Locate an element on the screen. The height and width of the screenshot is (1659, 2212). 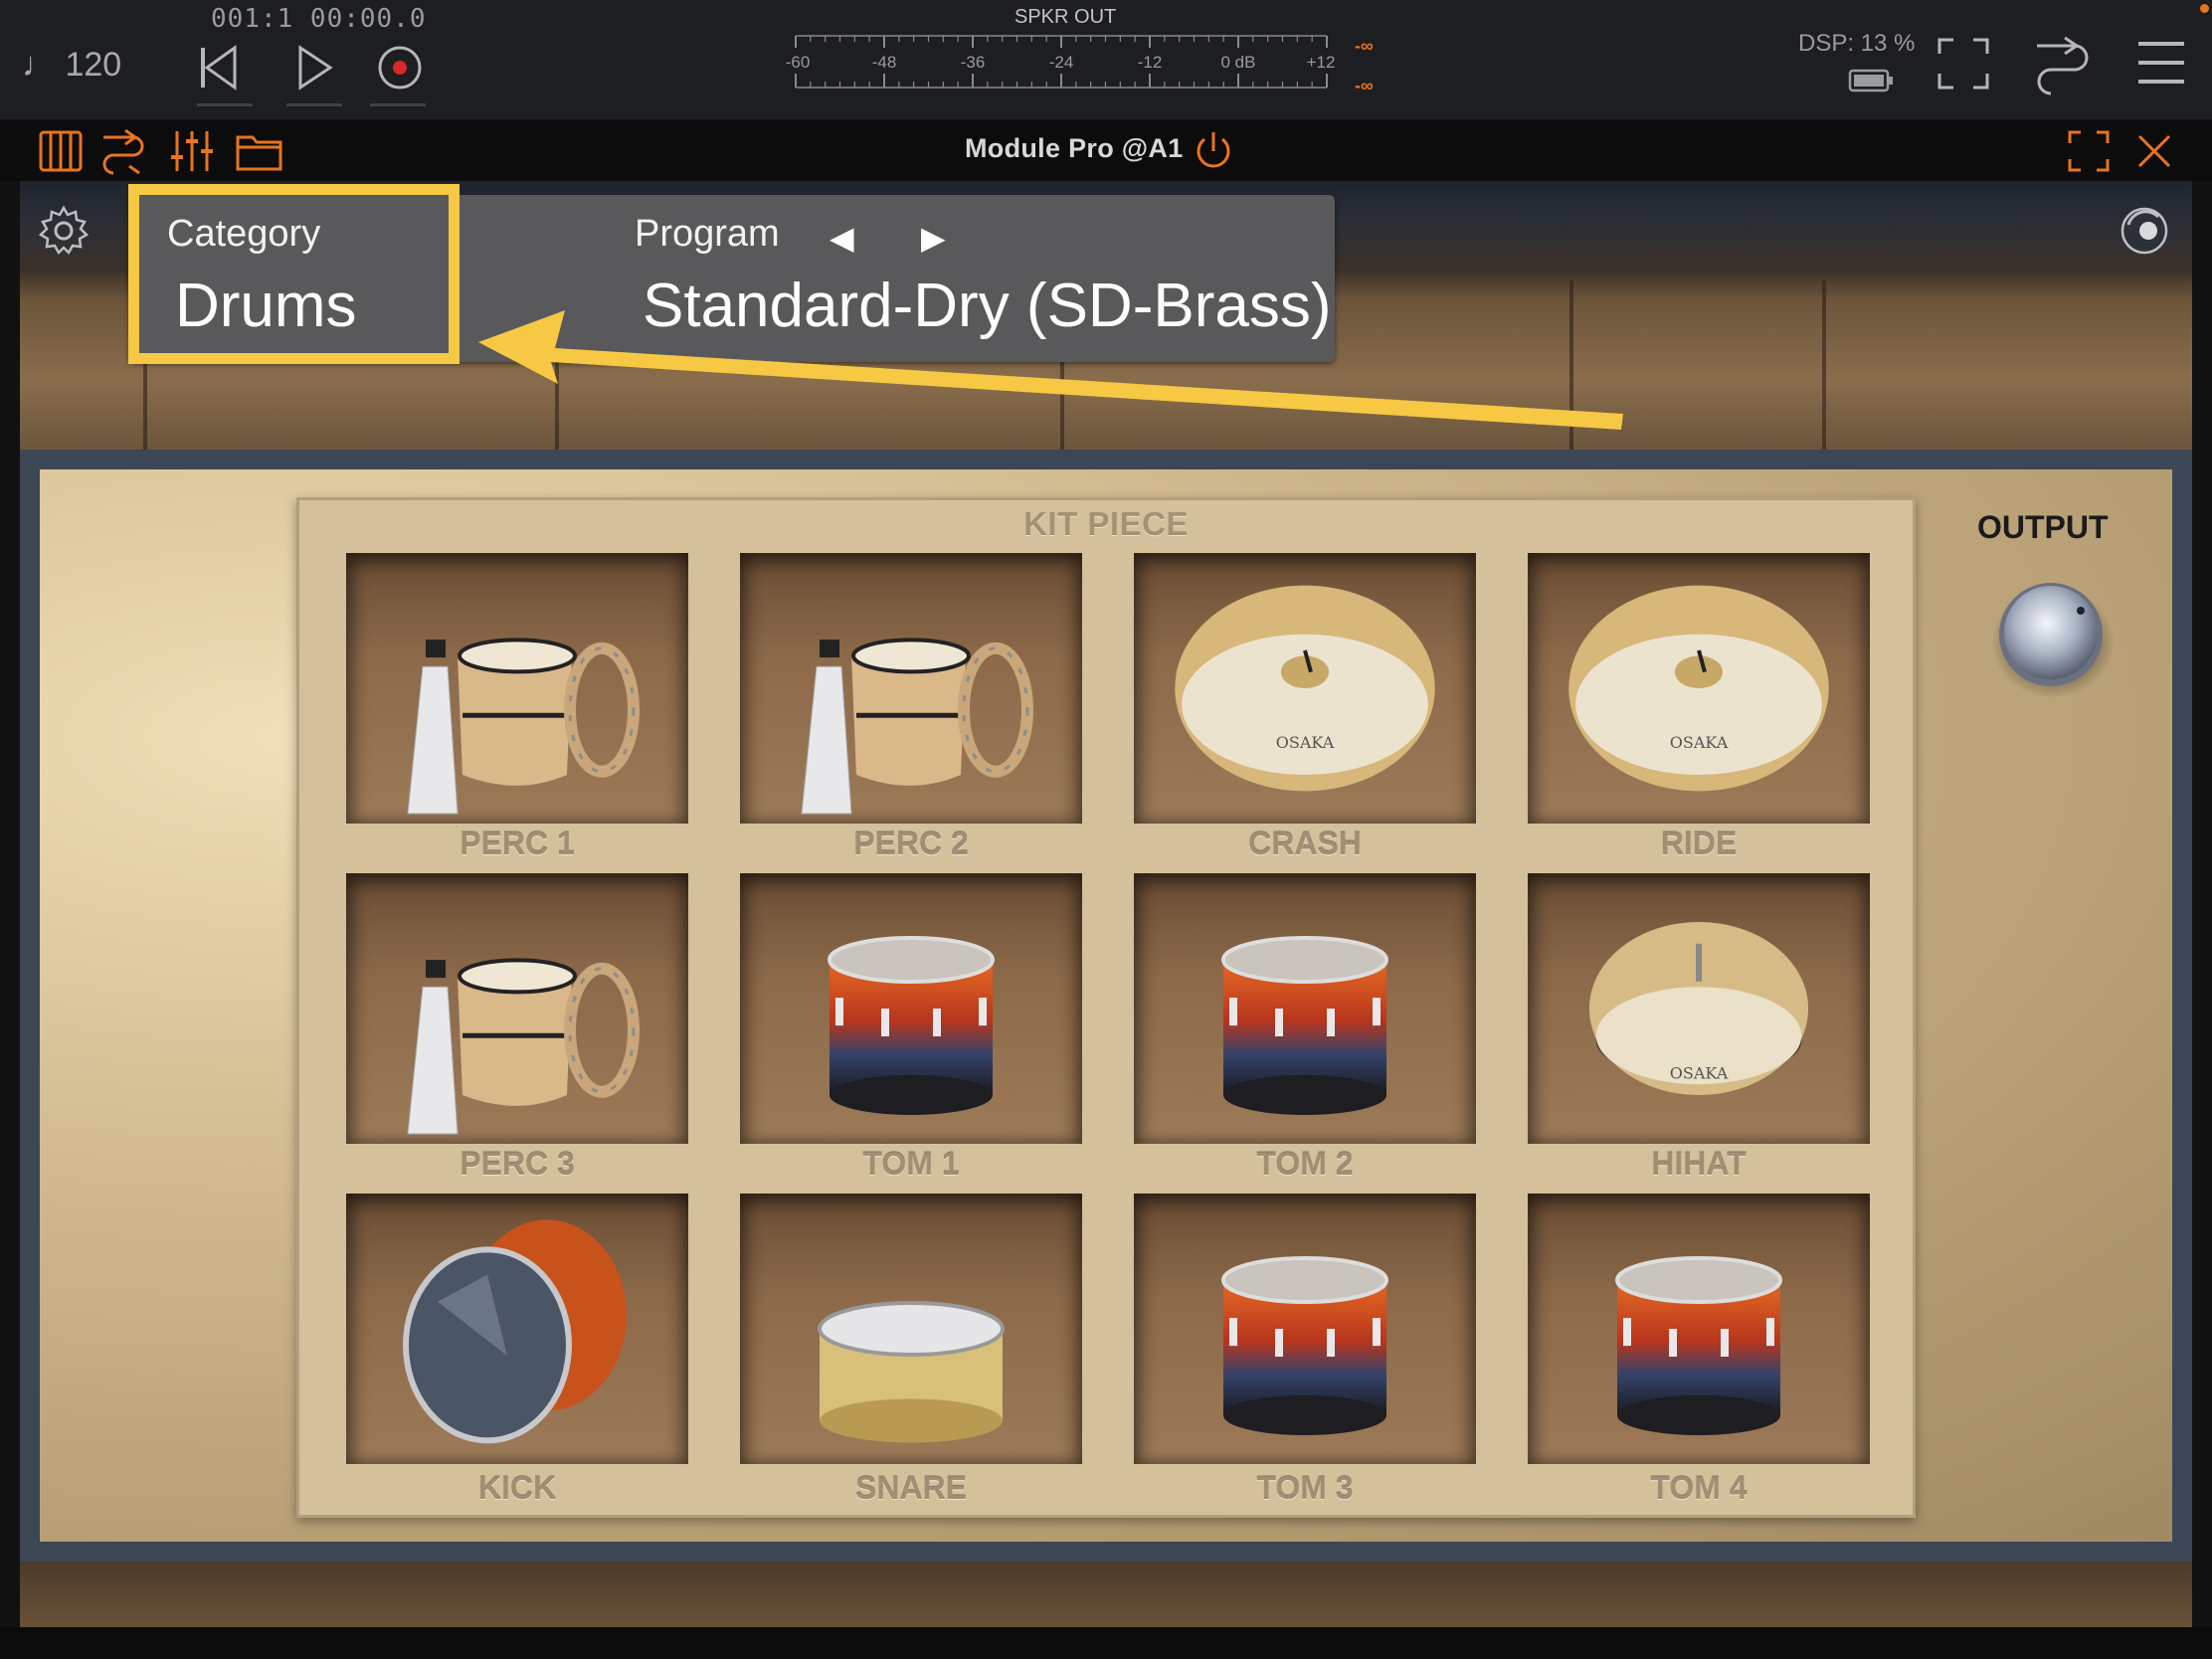
meter-tick-label: -36 is located at coordinates (973, 62).